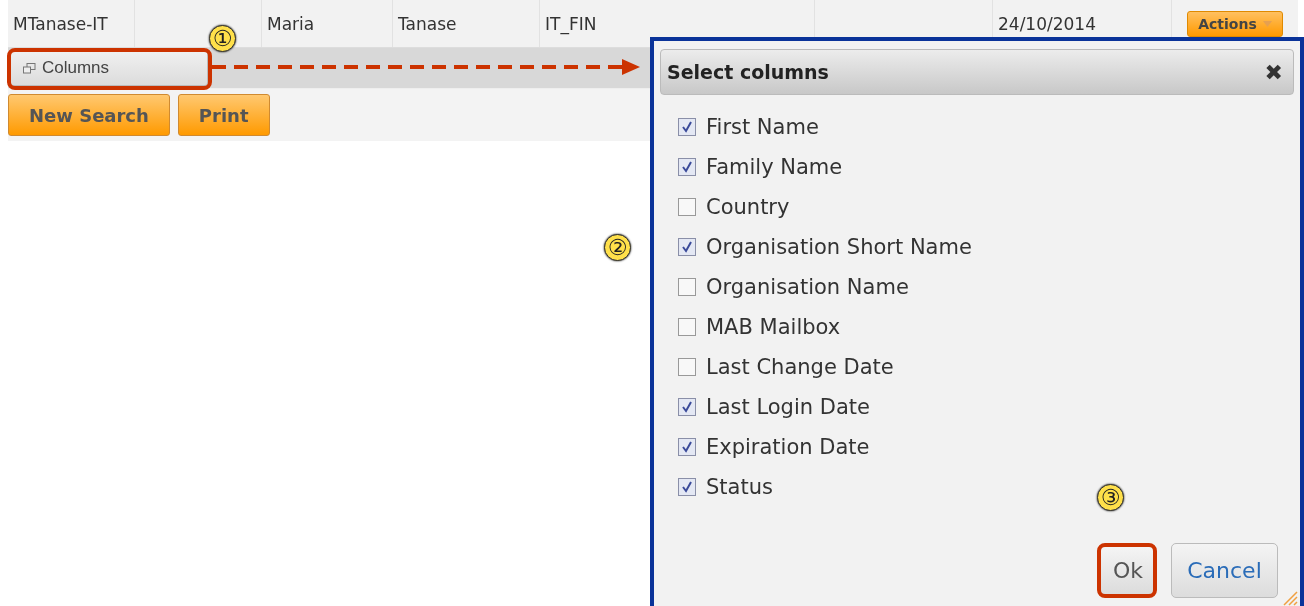  What do you see at coordinates (1273, 72) in the screenshot?
I see `close-button: ✖` at bounding box center [1273, 72].